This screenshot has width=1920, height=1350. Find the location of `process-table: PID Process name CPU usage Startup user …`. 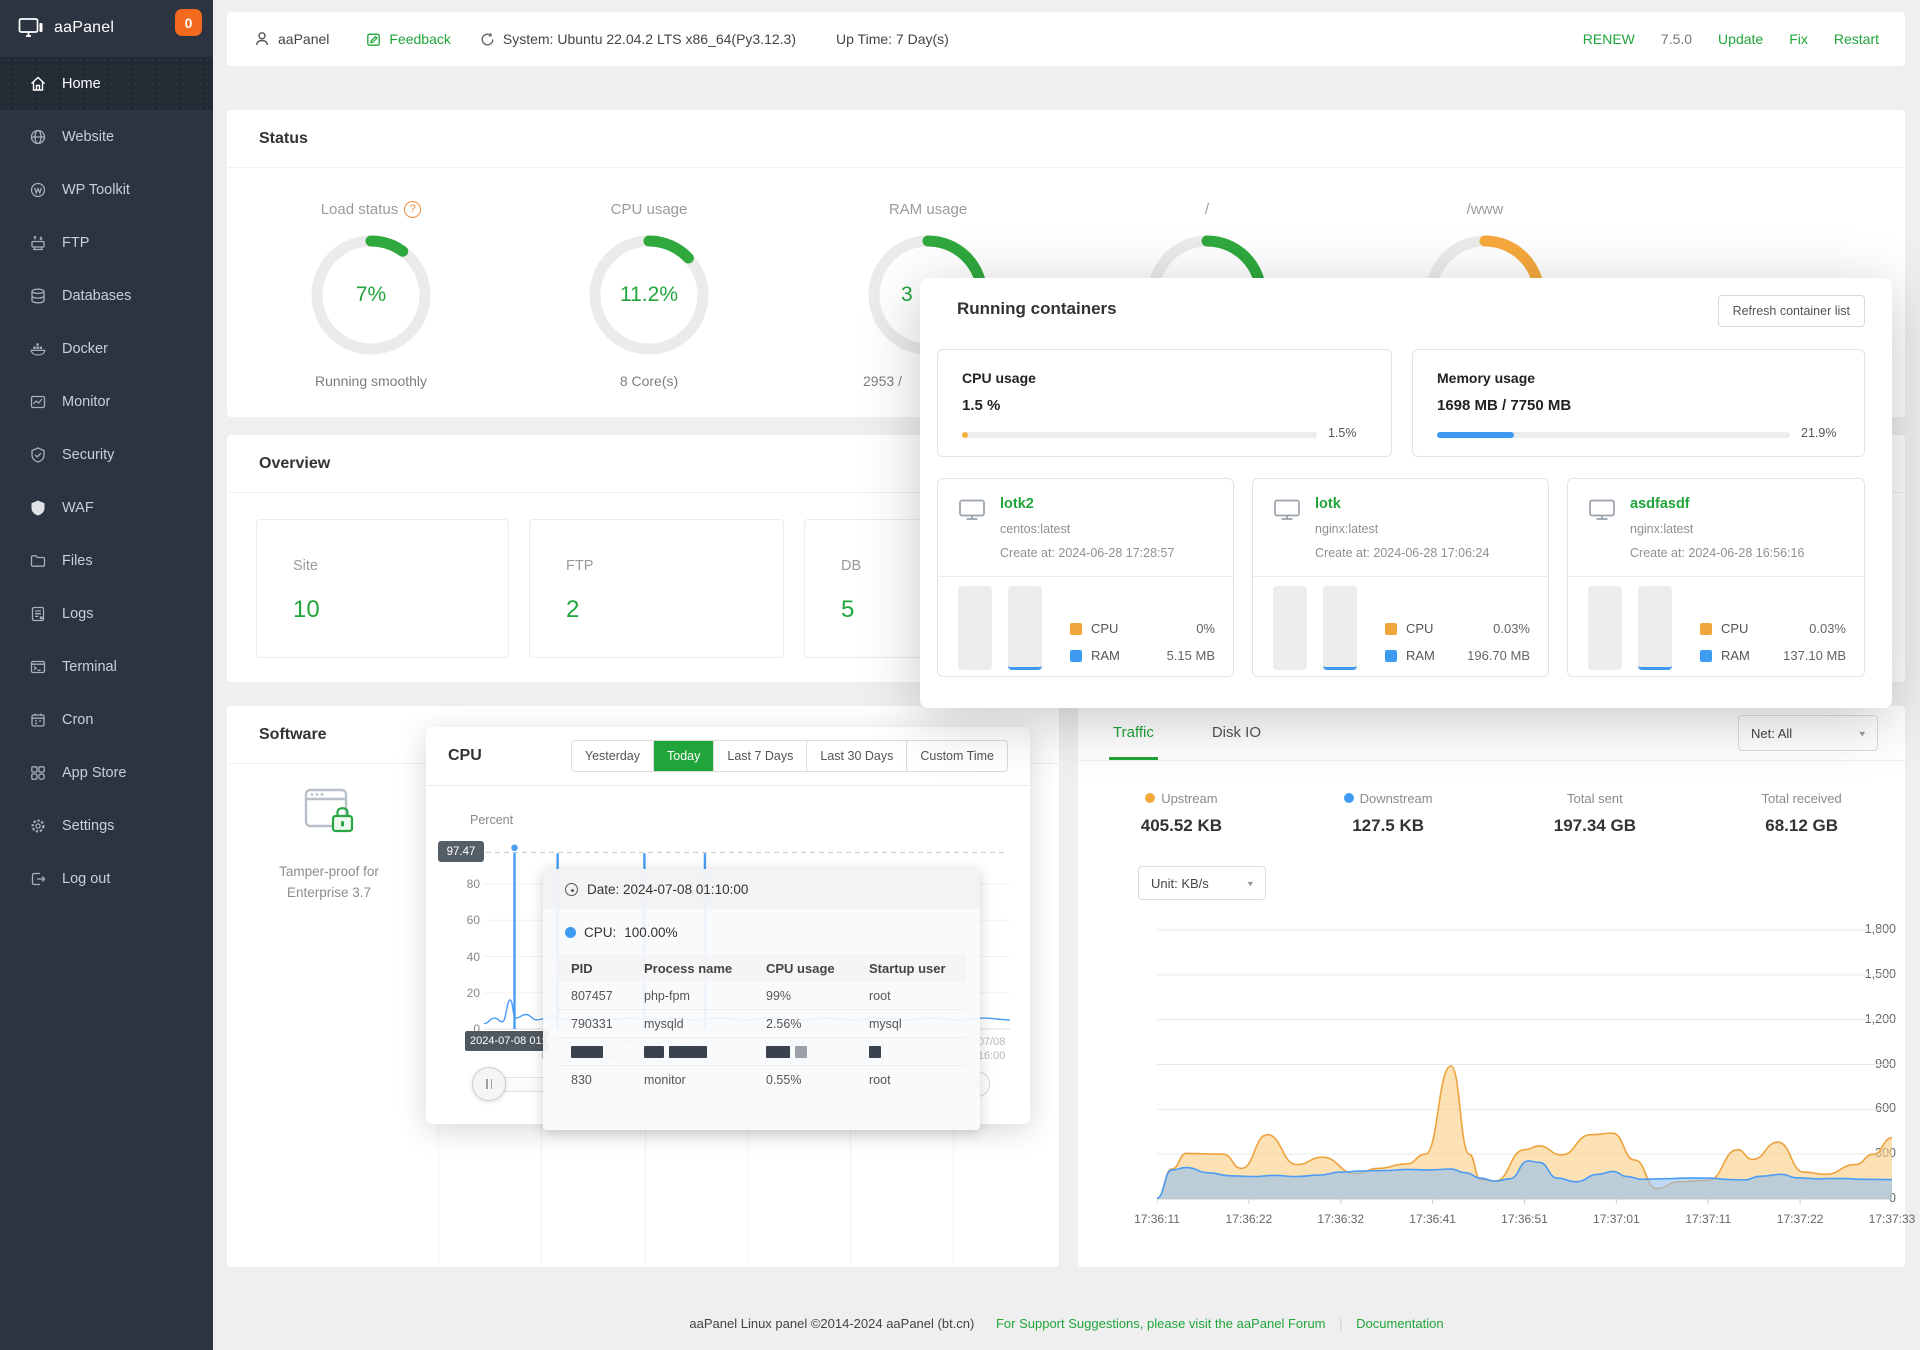

process-table: PID Process name CPU usage Startup user … is located at coordinates (761, 1024).